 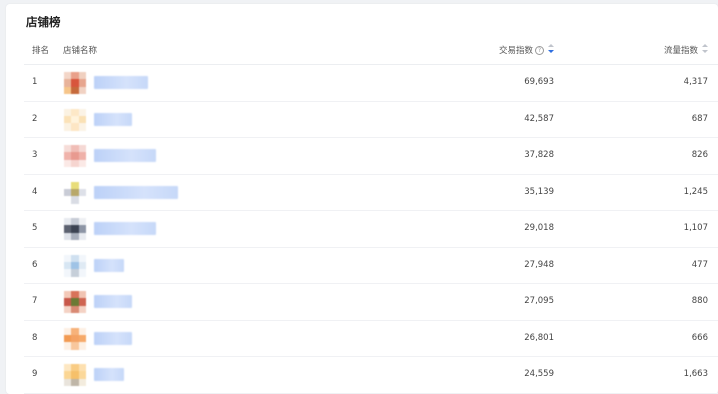 What do you see at coordinates (699, 301) in the screenshot?
I see `flow-index-cell: 880` at bounding box center [699, 301].